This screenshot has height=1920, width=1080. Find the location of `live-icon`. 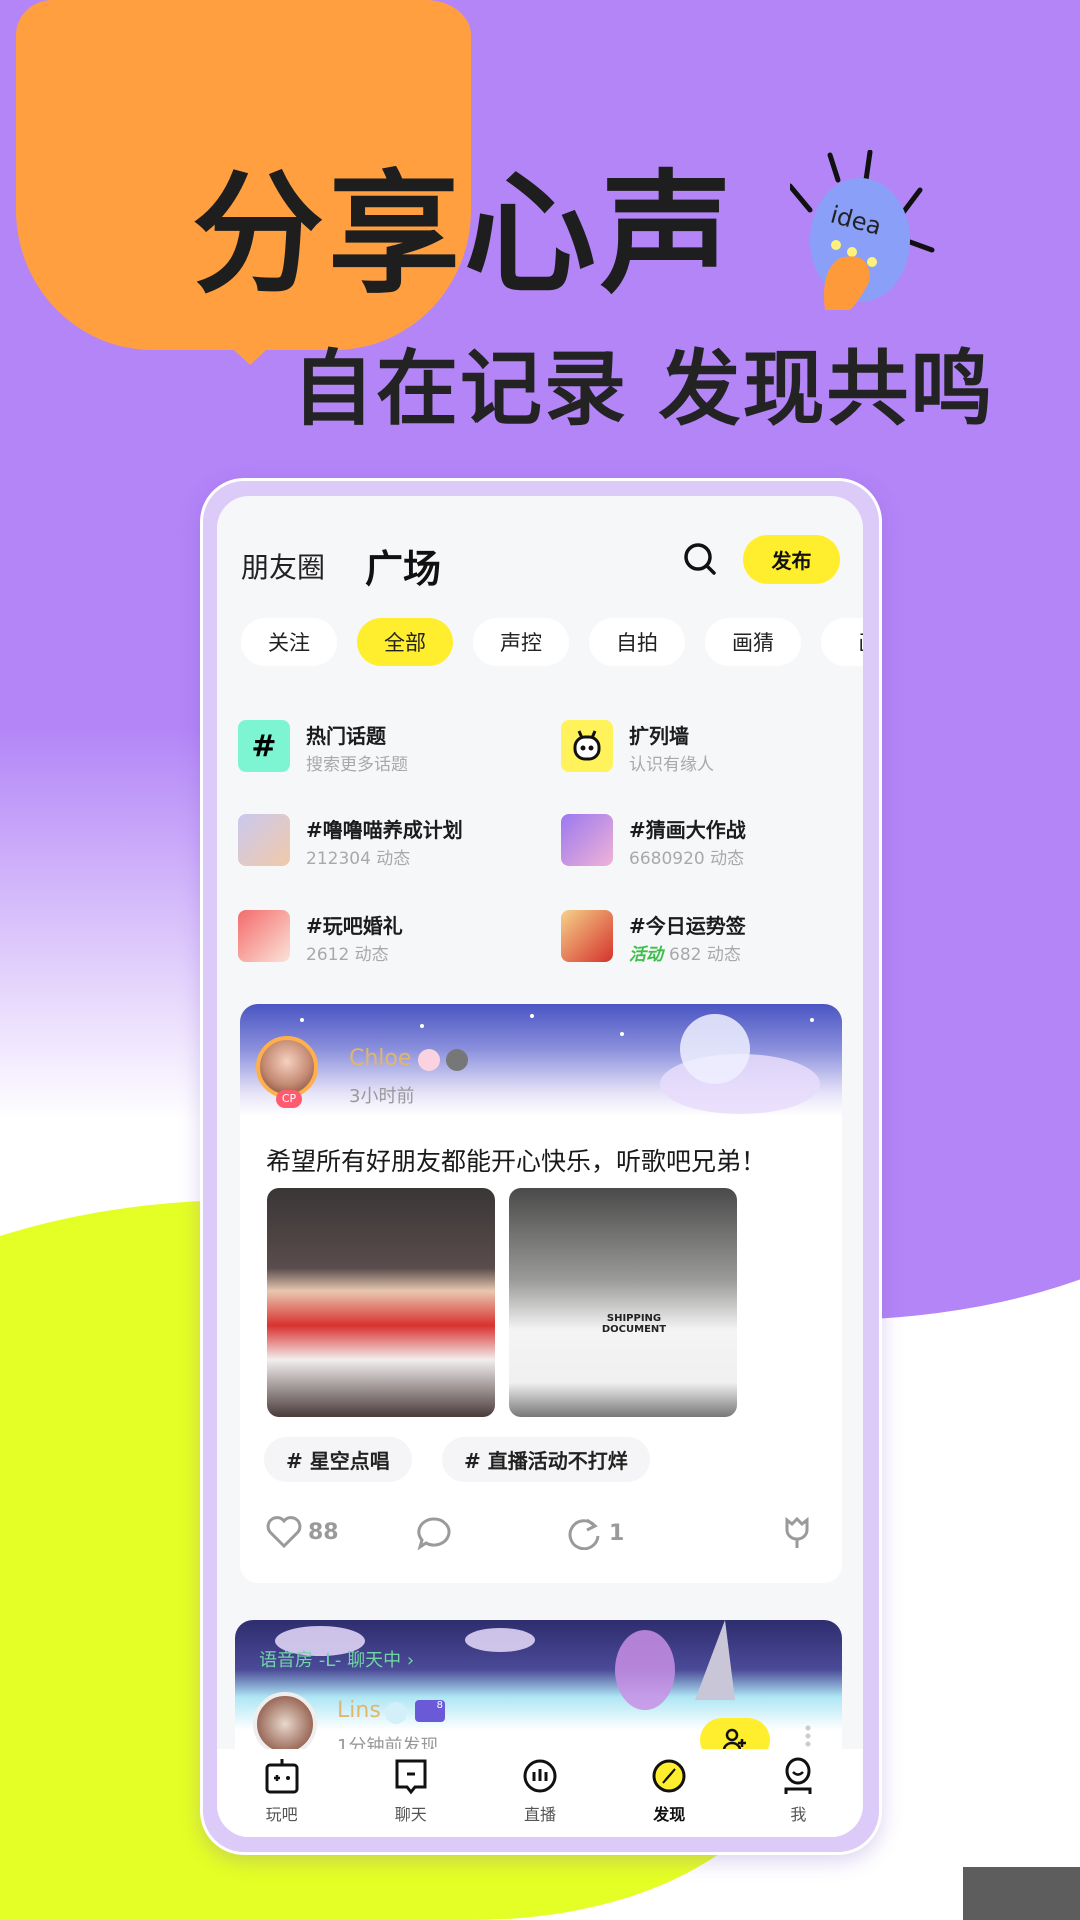

live-icon is located at coordinates (540, 1776).